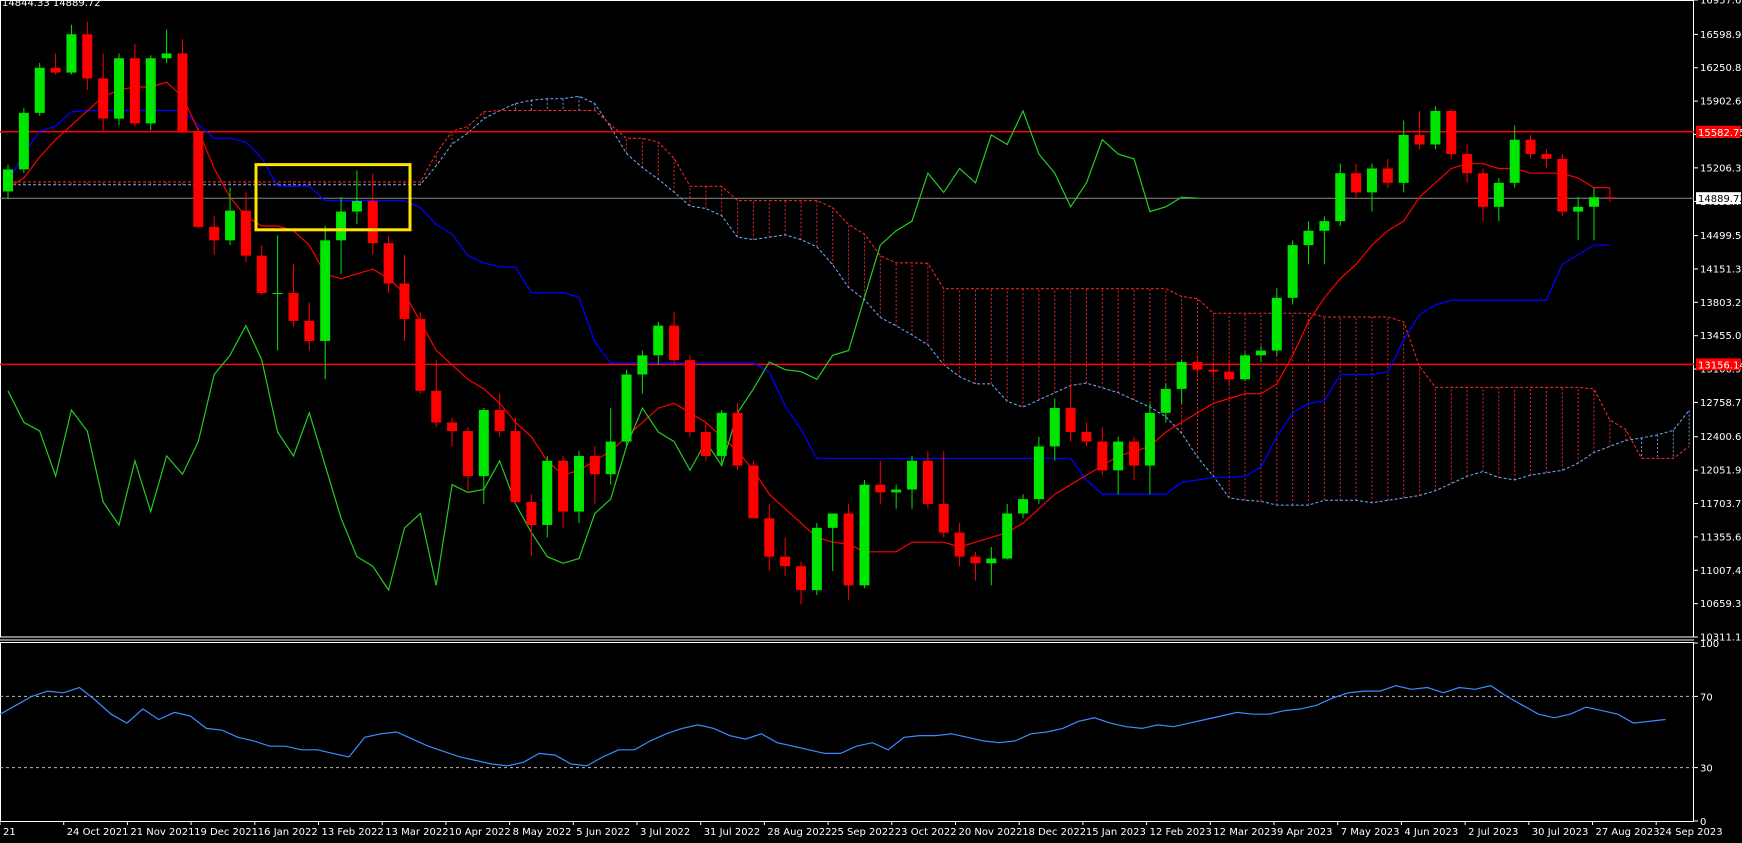  I want to click on time-tick-label: 27 Aug 2023, so click(1628, 832).